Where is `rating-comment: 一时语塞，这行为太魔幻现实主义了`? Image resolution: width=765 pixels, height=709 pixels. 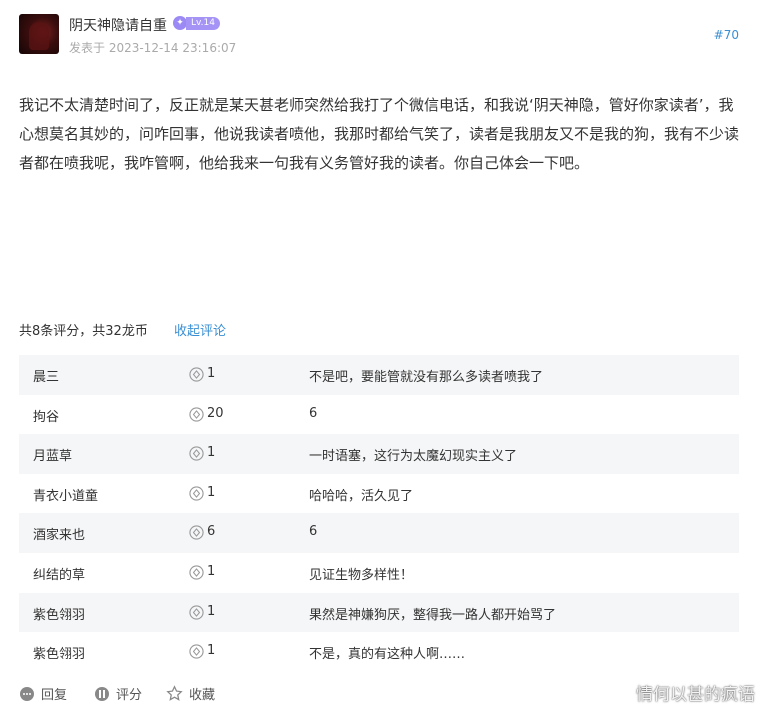
rating-comment: 一时语塞，这行为太魔幻现实主义了 is located at coordinates (413, 457).